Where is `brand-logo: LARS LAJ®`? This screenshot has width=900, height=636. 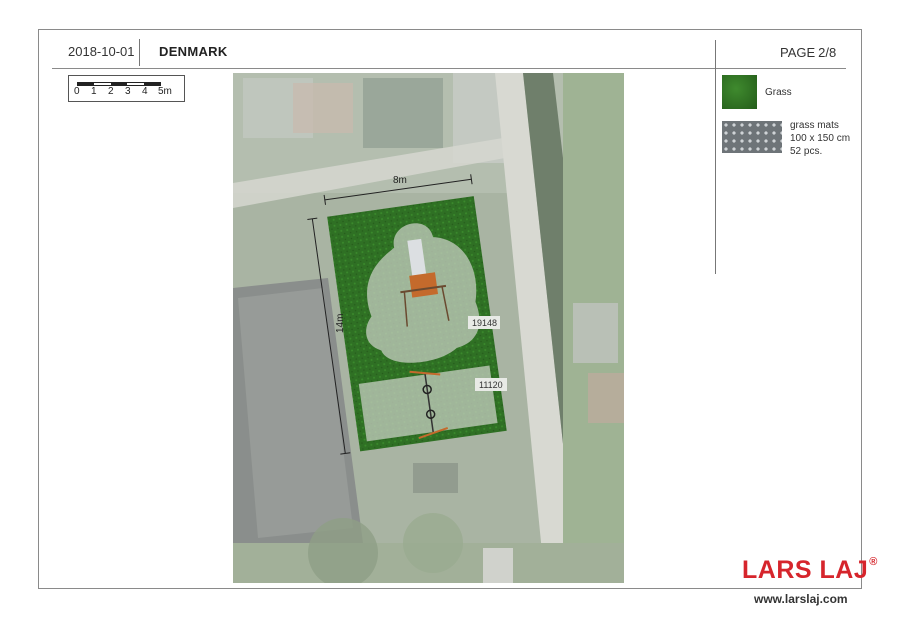 brand-logo: LARS LAJ® is located at coordinates (810, 570).